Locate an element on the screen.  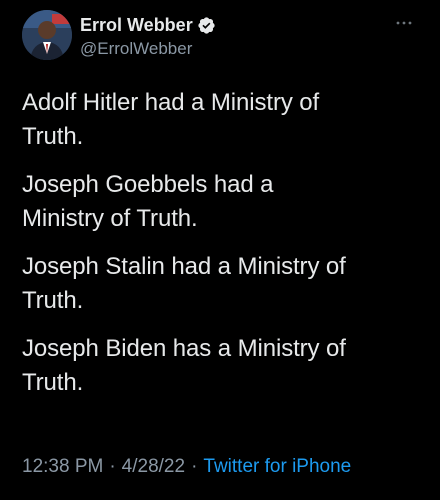
tweet-paragraph: Joseph Biden has a Ministry of Truth. is located at coordinates (184, 365).